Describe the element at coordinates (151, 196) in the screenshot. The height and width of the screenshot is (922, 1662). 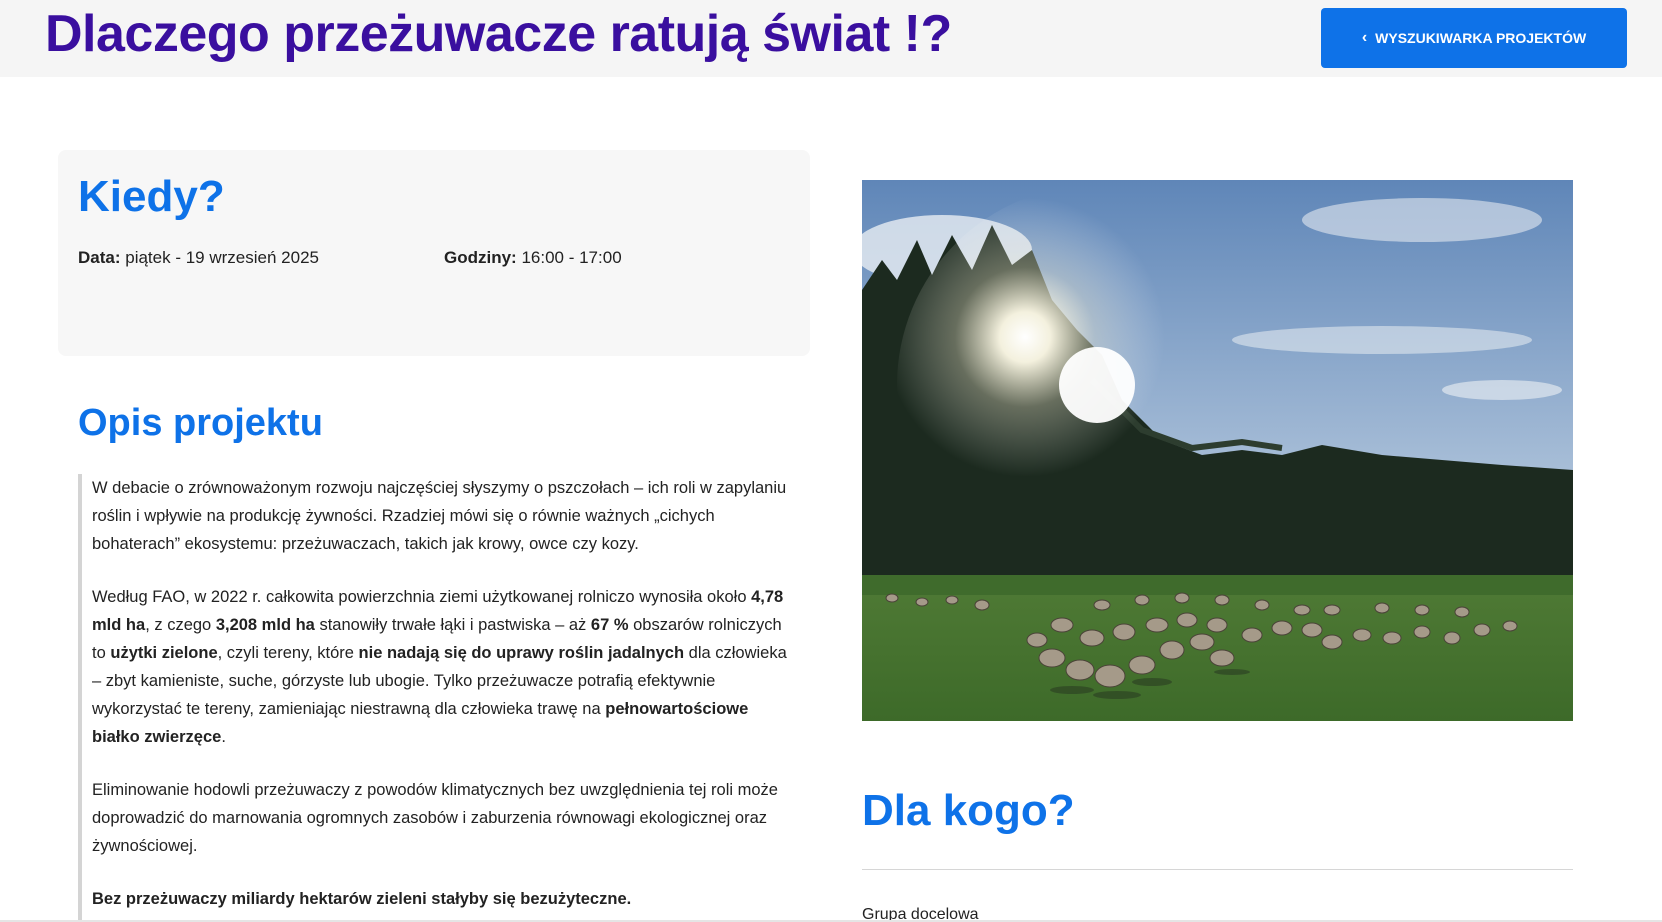
I see `when-title: Kiedy?` at that location.